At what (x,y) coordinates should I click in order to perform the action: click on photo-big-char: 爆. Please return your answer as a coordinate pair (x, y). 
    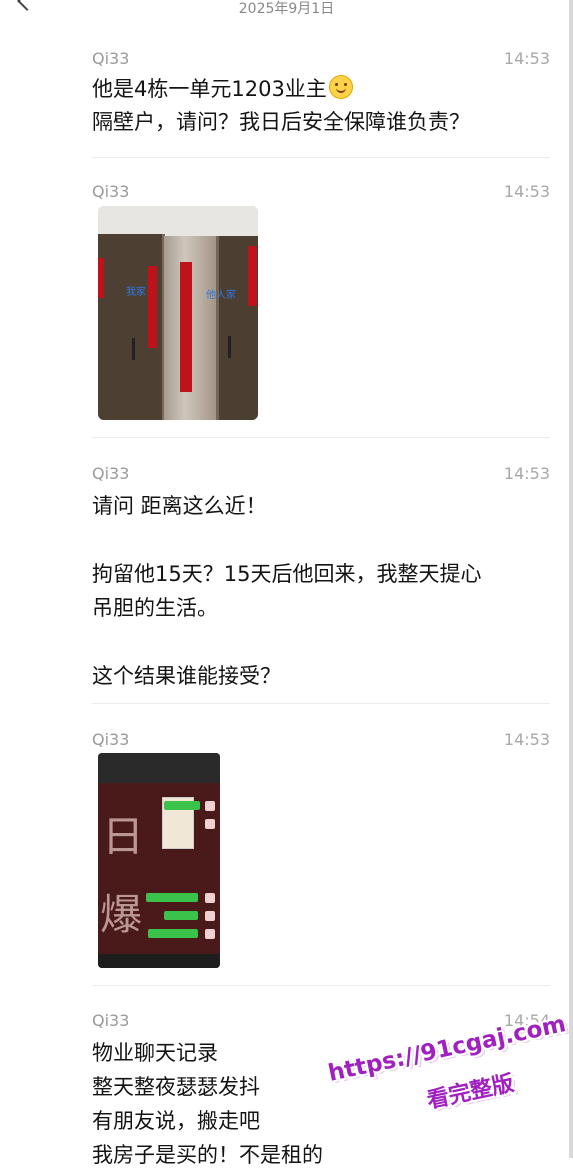
    Looking at the image, I should click on (121, 914).